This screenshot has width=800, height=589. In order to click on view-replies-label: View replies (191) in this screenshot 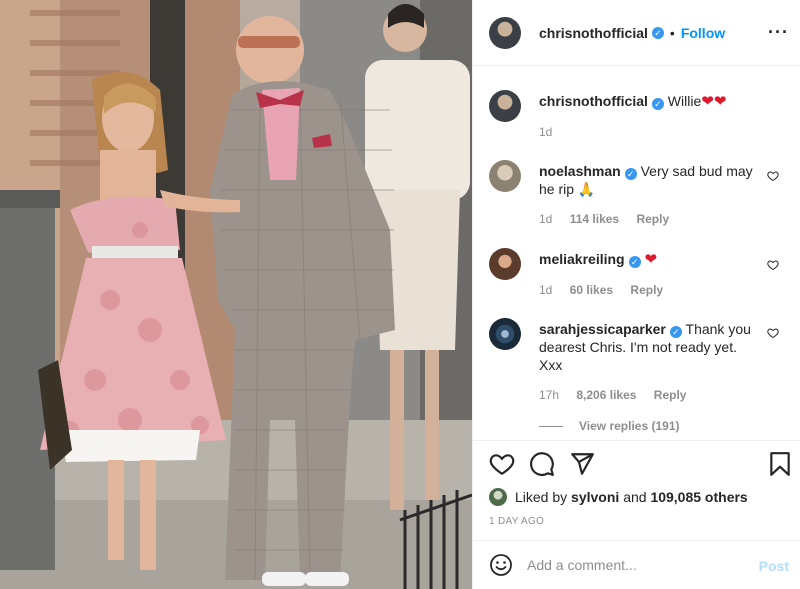, I will do `click(629, 426)`.